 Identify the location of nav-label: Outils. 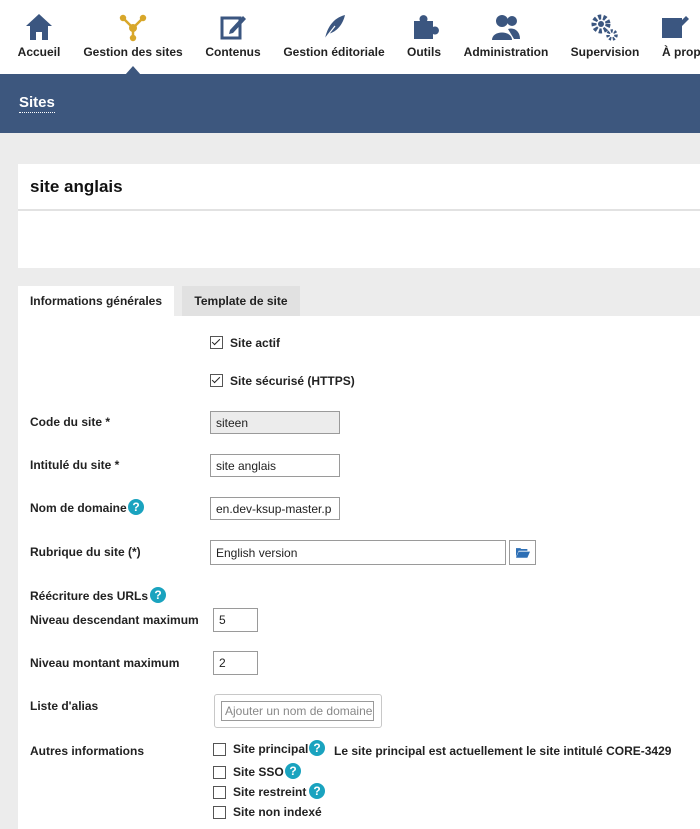
(423, 52).